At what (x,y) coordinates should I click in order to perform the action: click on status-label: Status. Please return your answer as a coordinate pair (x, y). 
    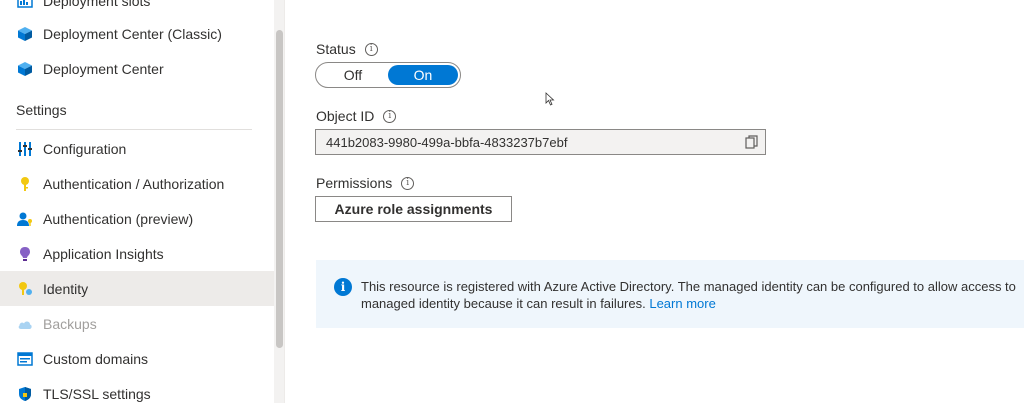
    Looking at the image, I should click on (336, 49).